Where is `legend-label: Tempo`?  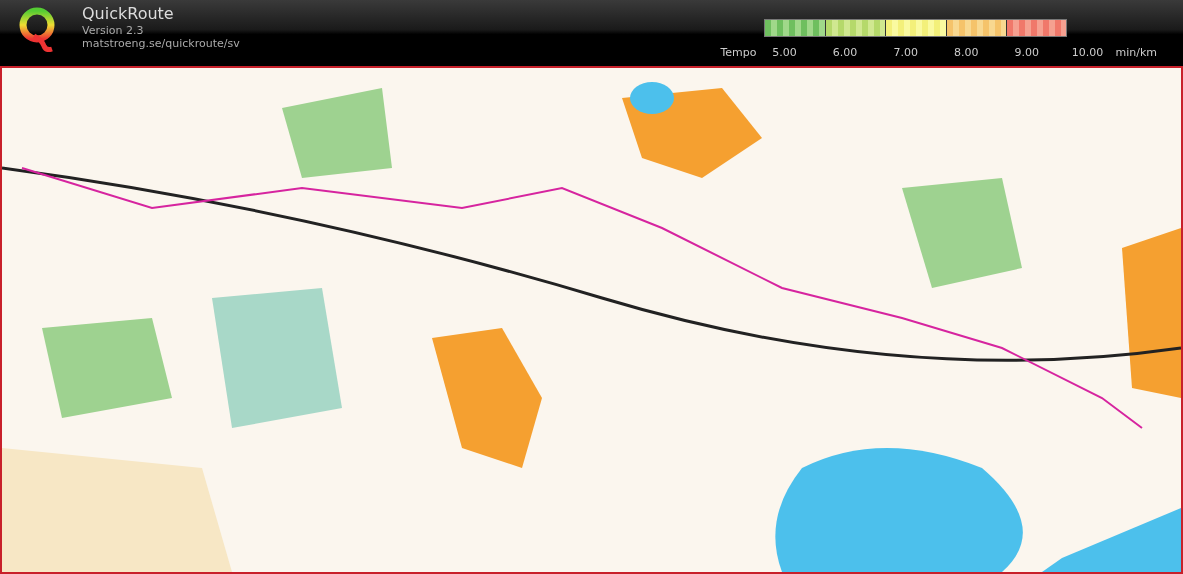 legend-label: Tempo is located at coordinates (738, 53).